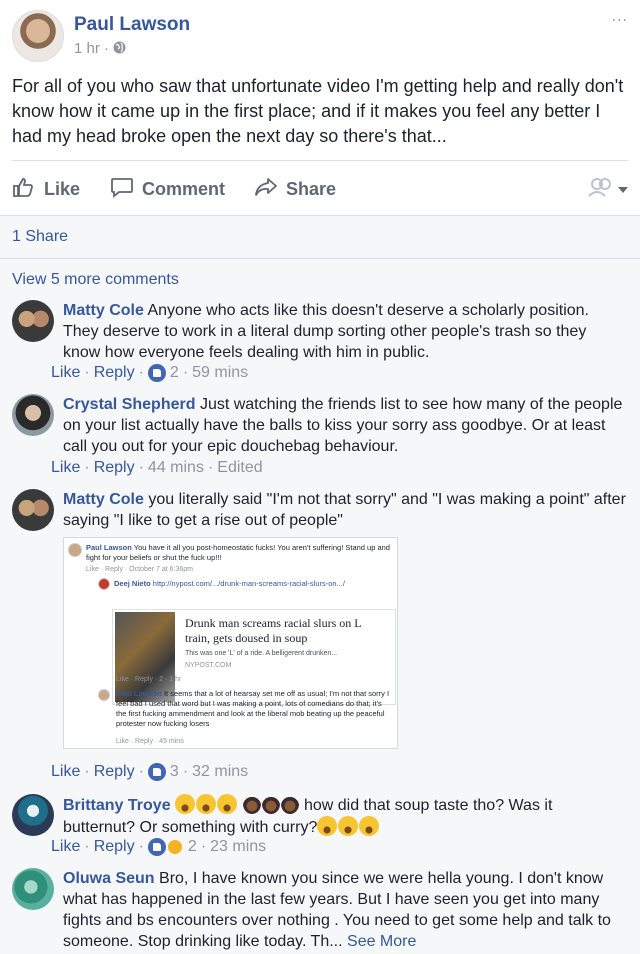 The width and height of the screenshot is (640, 954). I want to click on post-meta: 1 hr ·, so click(100, 48).